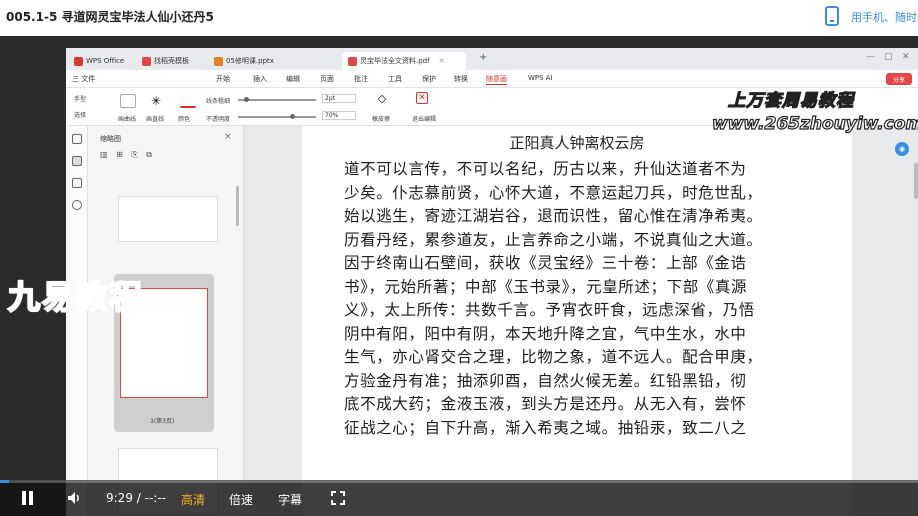 This screenshot has width=918, height=516. What do you see at coordinates (80, 98) in the screenshot?
I see `hand-tool: 手型` at bounding box center [80, 98].